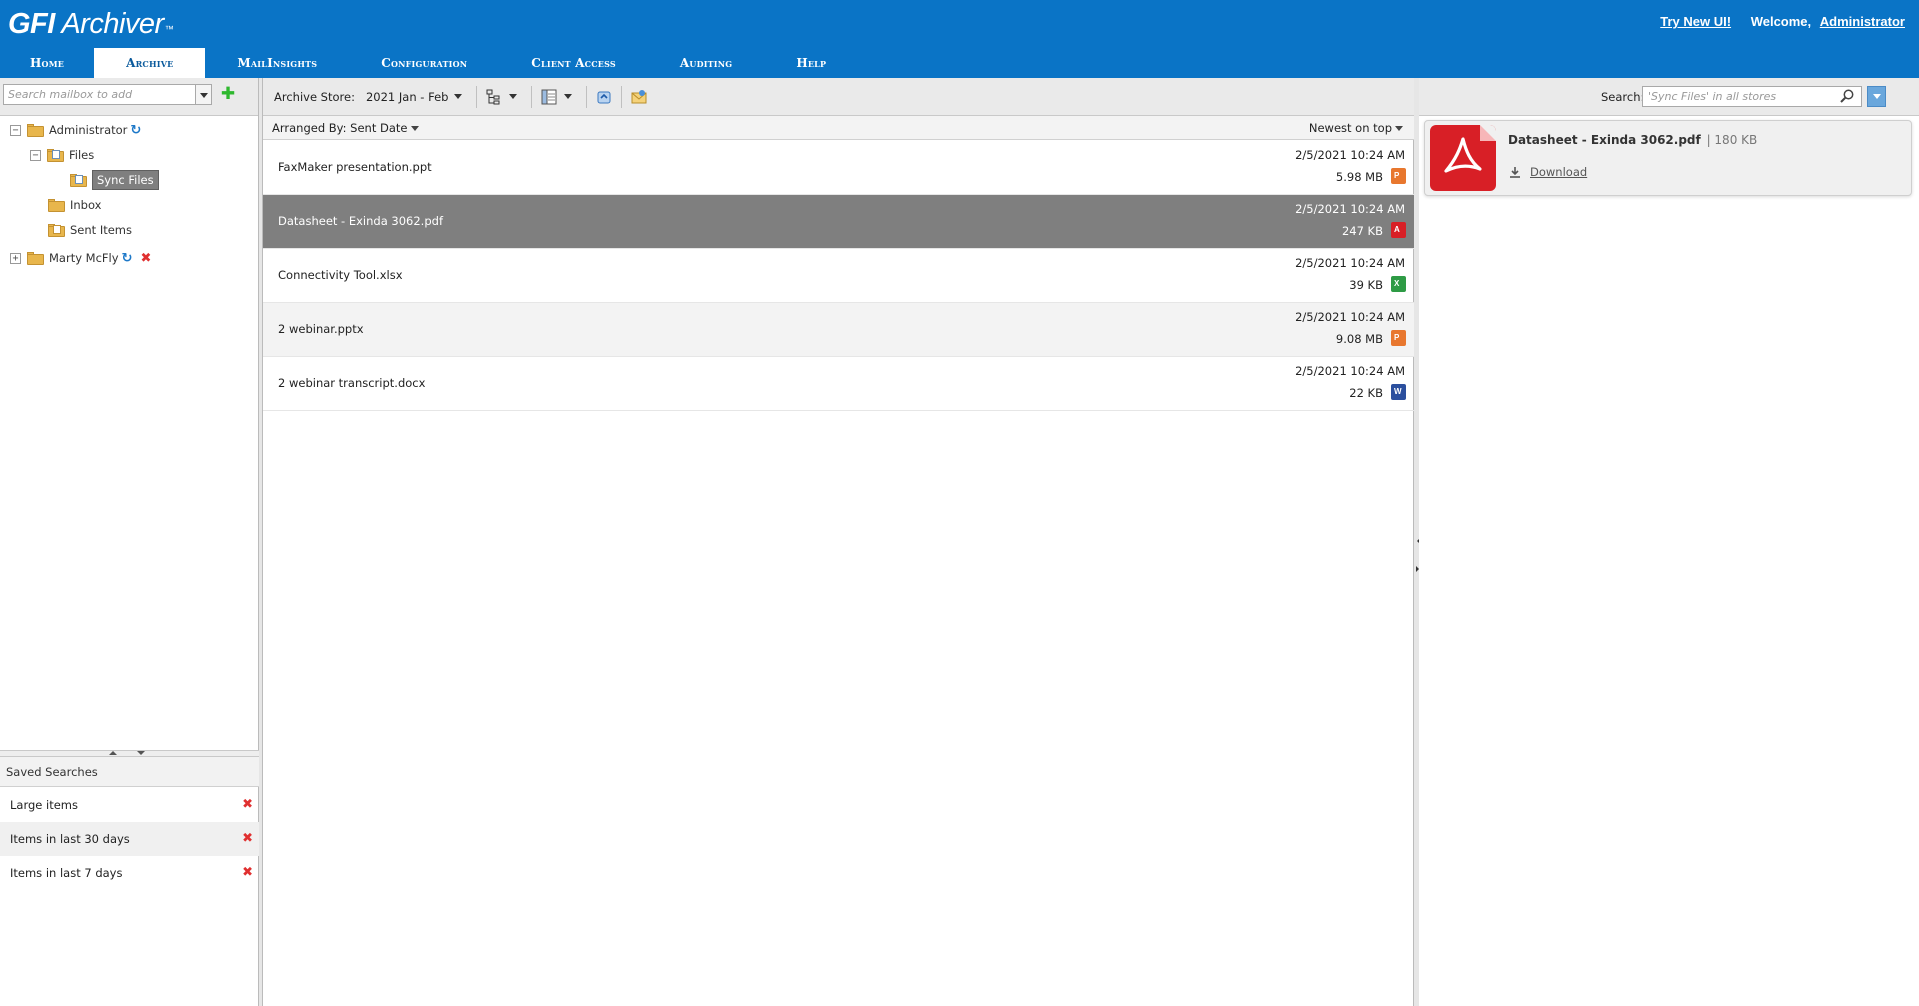 The height and width of the screenshot is (1006, 1919). Describe the element at coordinates (1876, 96) in the screenshot. I see `search-options-dropdown` at that location.